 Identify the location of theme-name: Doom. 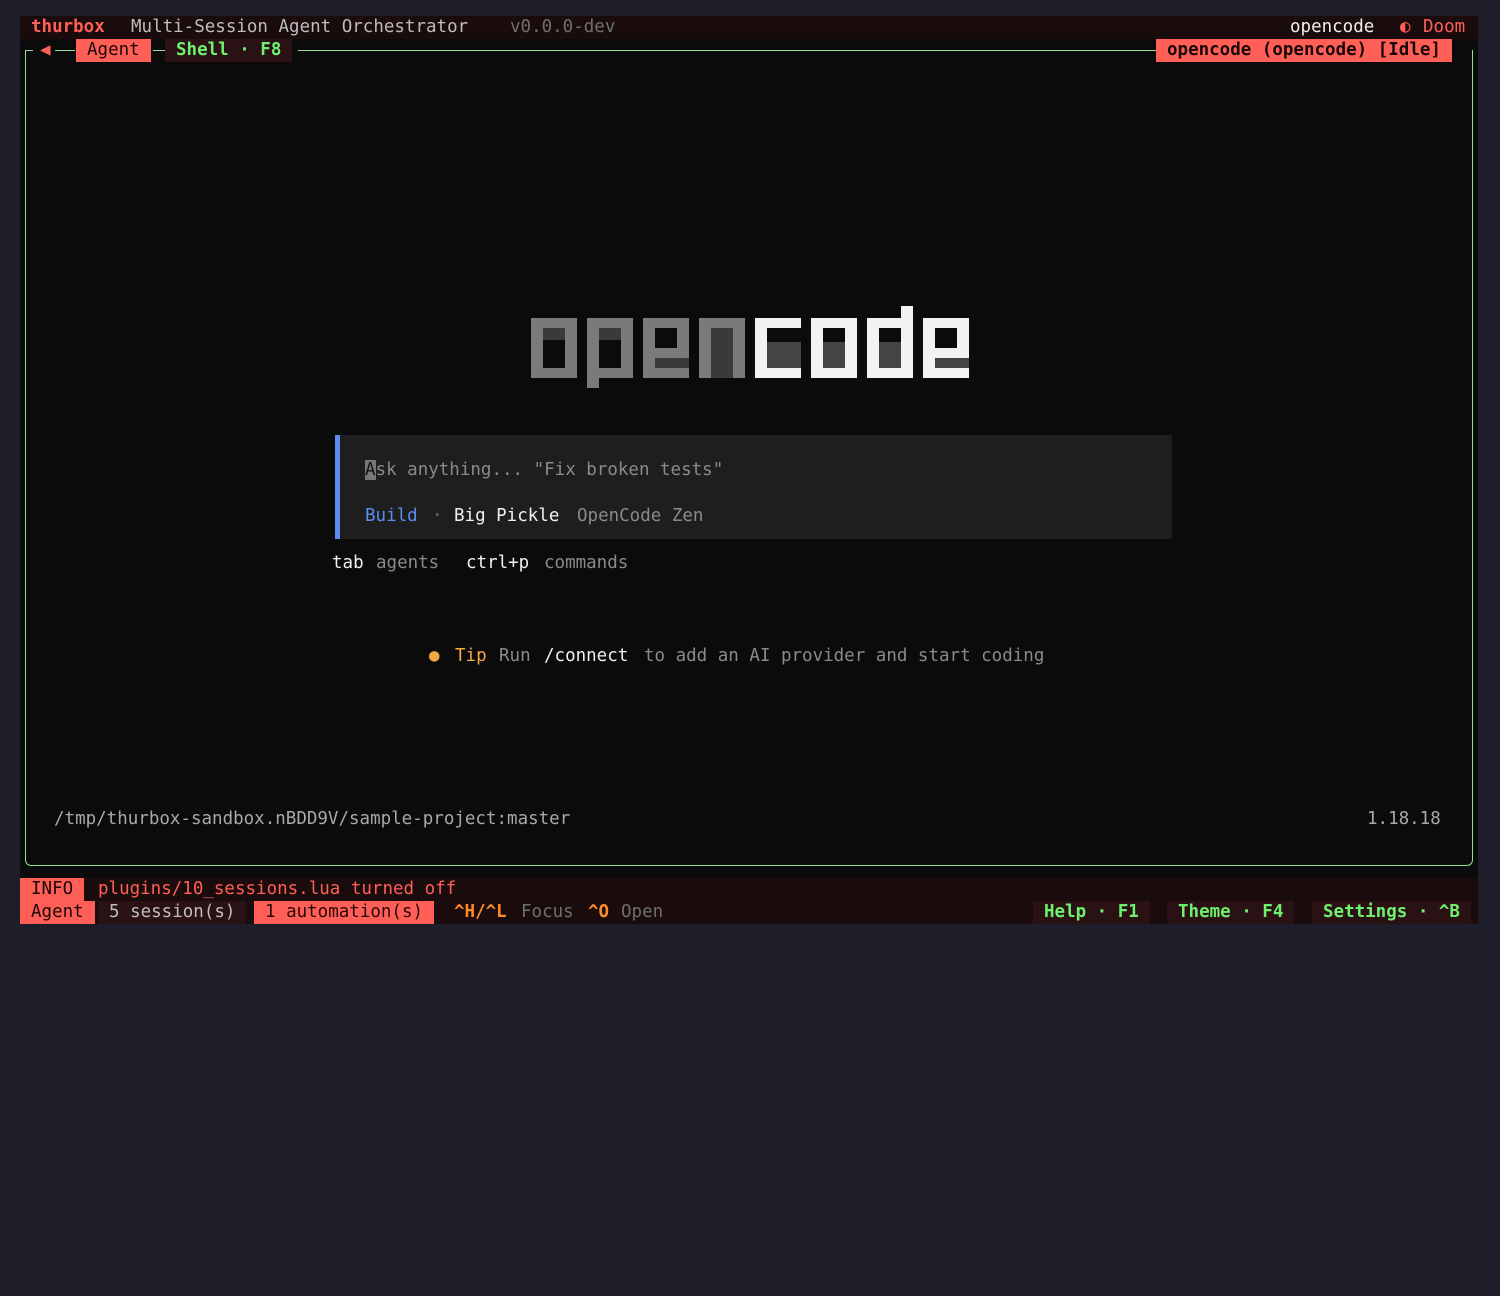
(1444, 27).